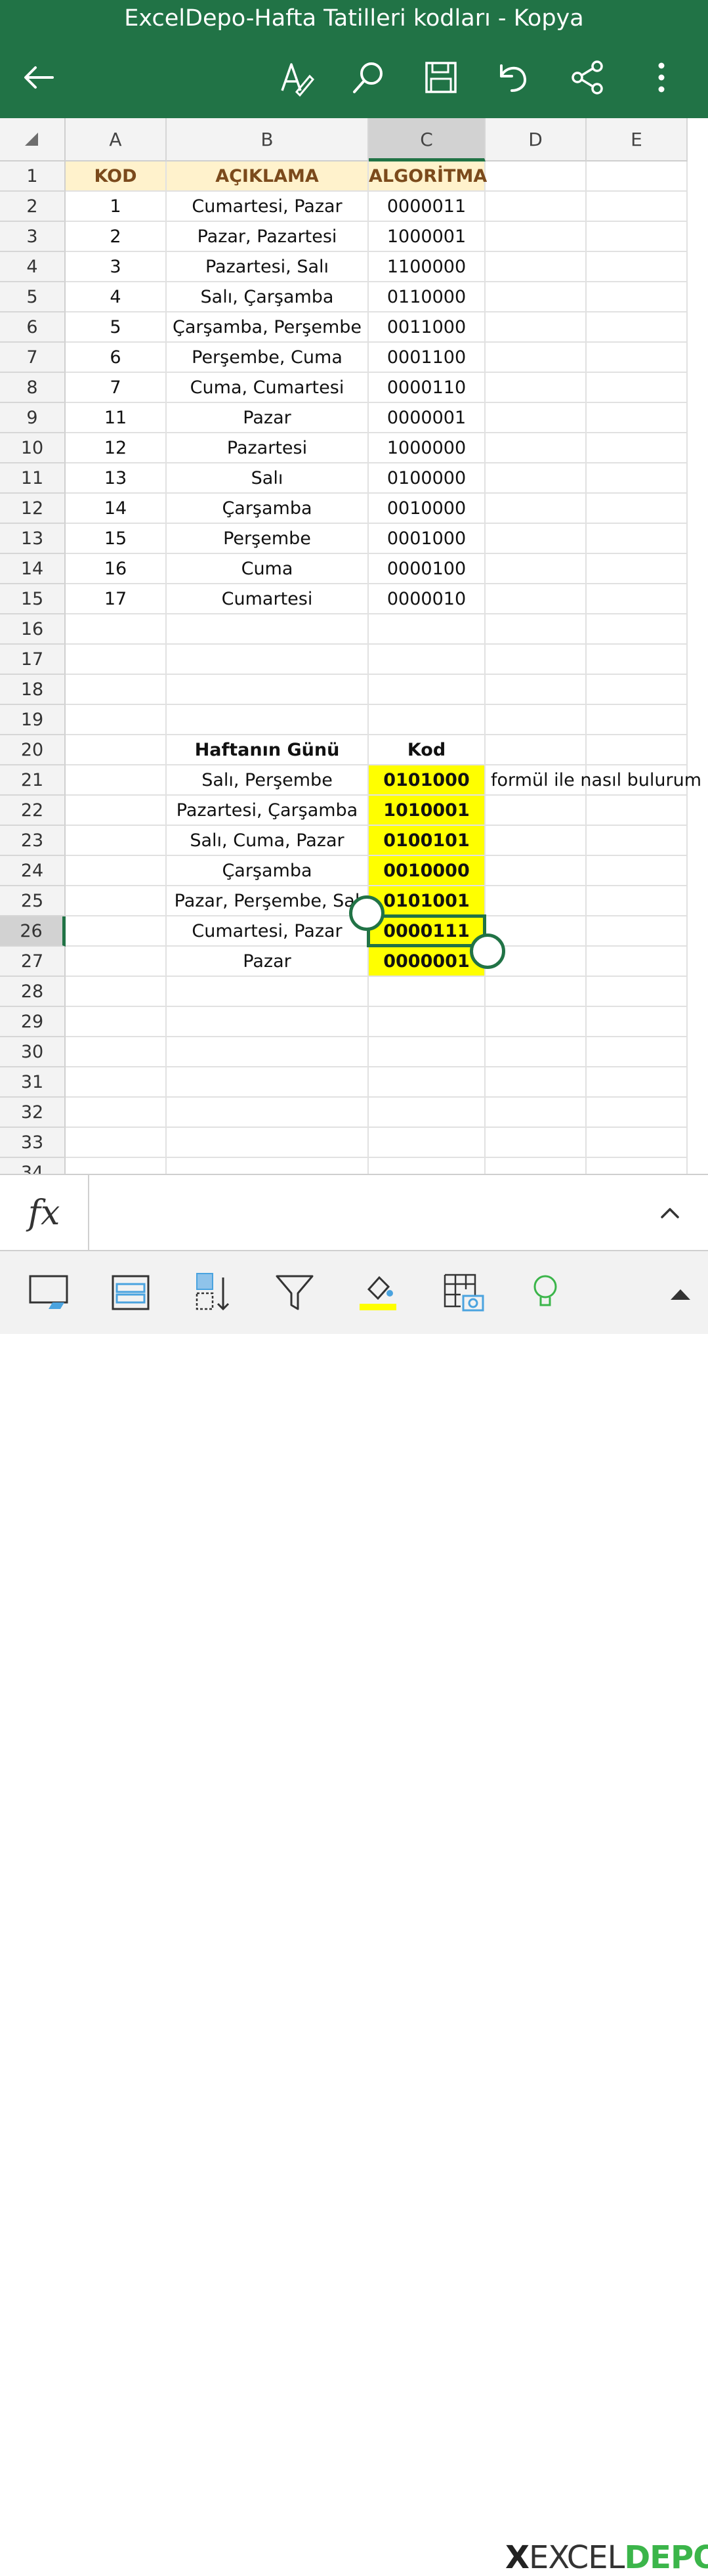 This screenshot has height=2576, width=708. What do you see at coordinates (116, 139) in the screenshot?
I see `column-header-a: A` at bounding box center [116, 139].